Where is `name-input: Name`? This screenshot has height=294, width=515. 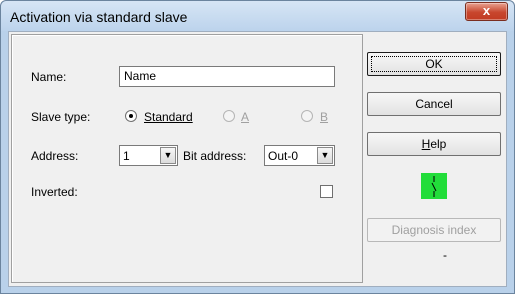 name-input: Name is located at coordinates (227, 76).